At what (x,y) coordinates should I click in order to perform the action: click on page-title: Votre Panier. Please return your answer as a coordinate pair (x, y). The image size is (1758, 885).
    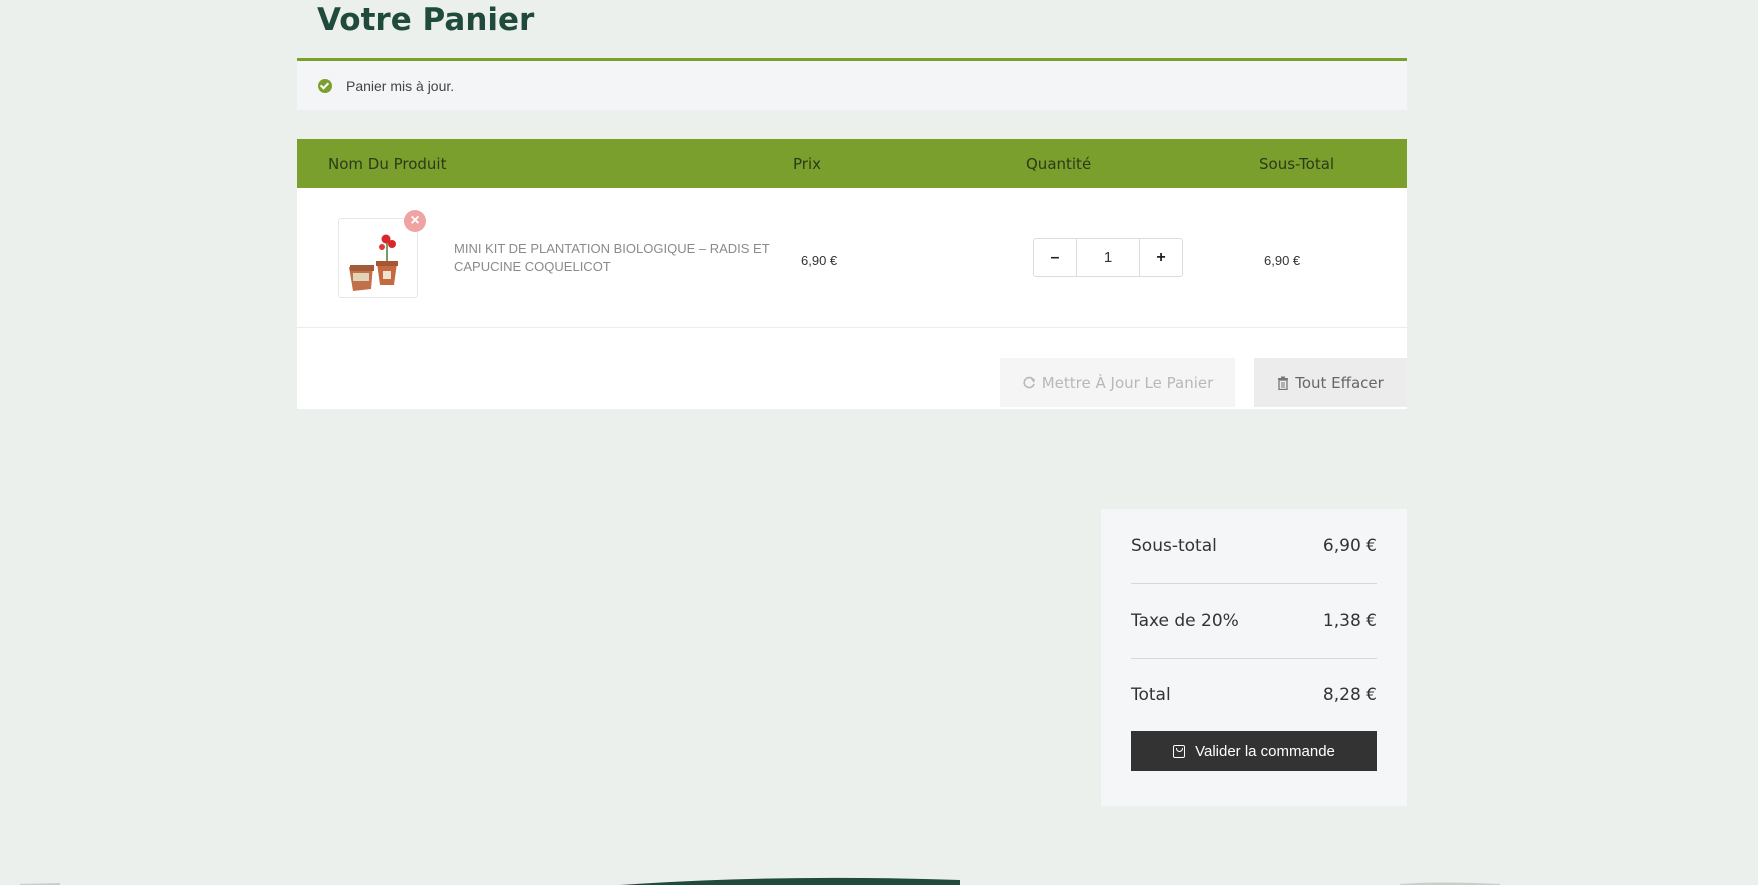
    Looking at the image, I should click on (426, 20).